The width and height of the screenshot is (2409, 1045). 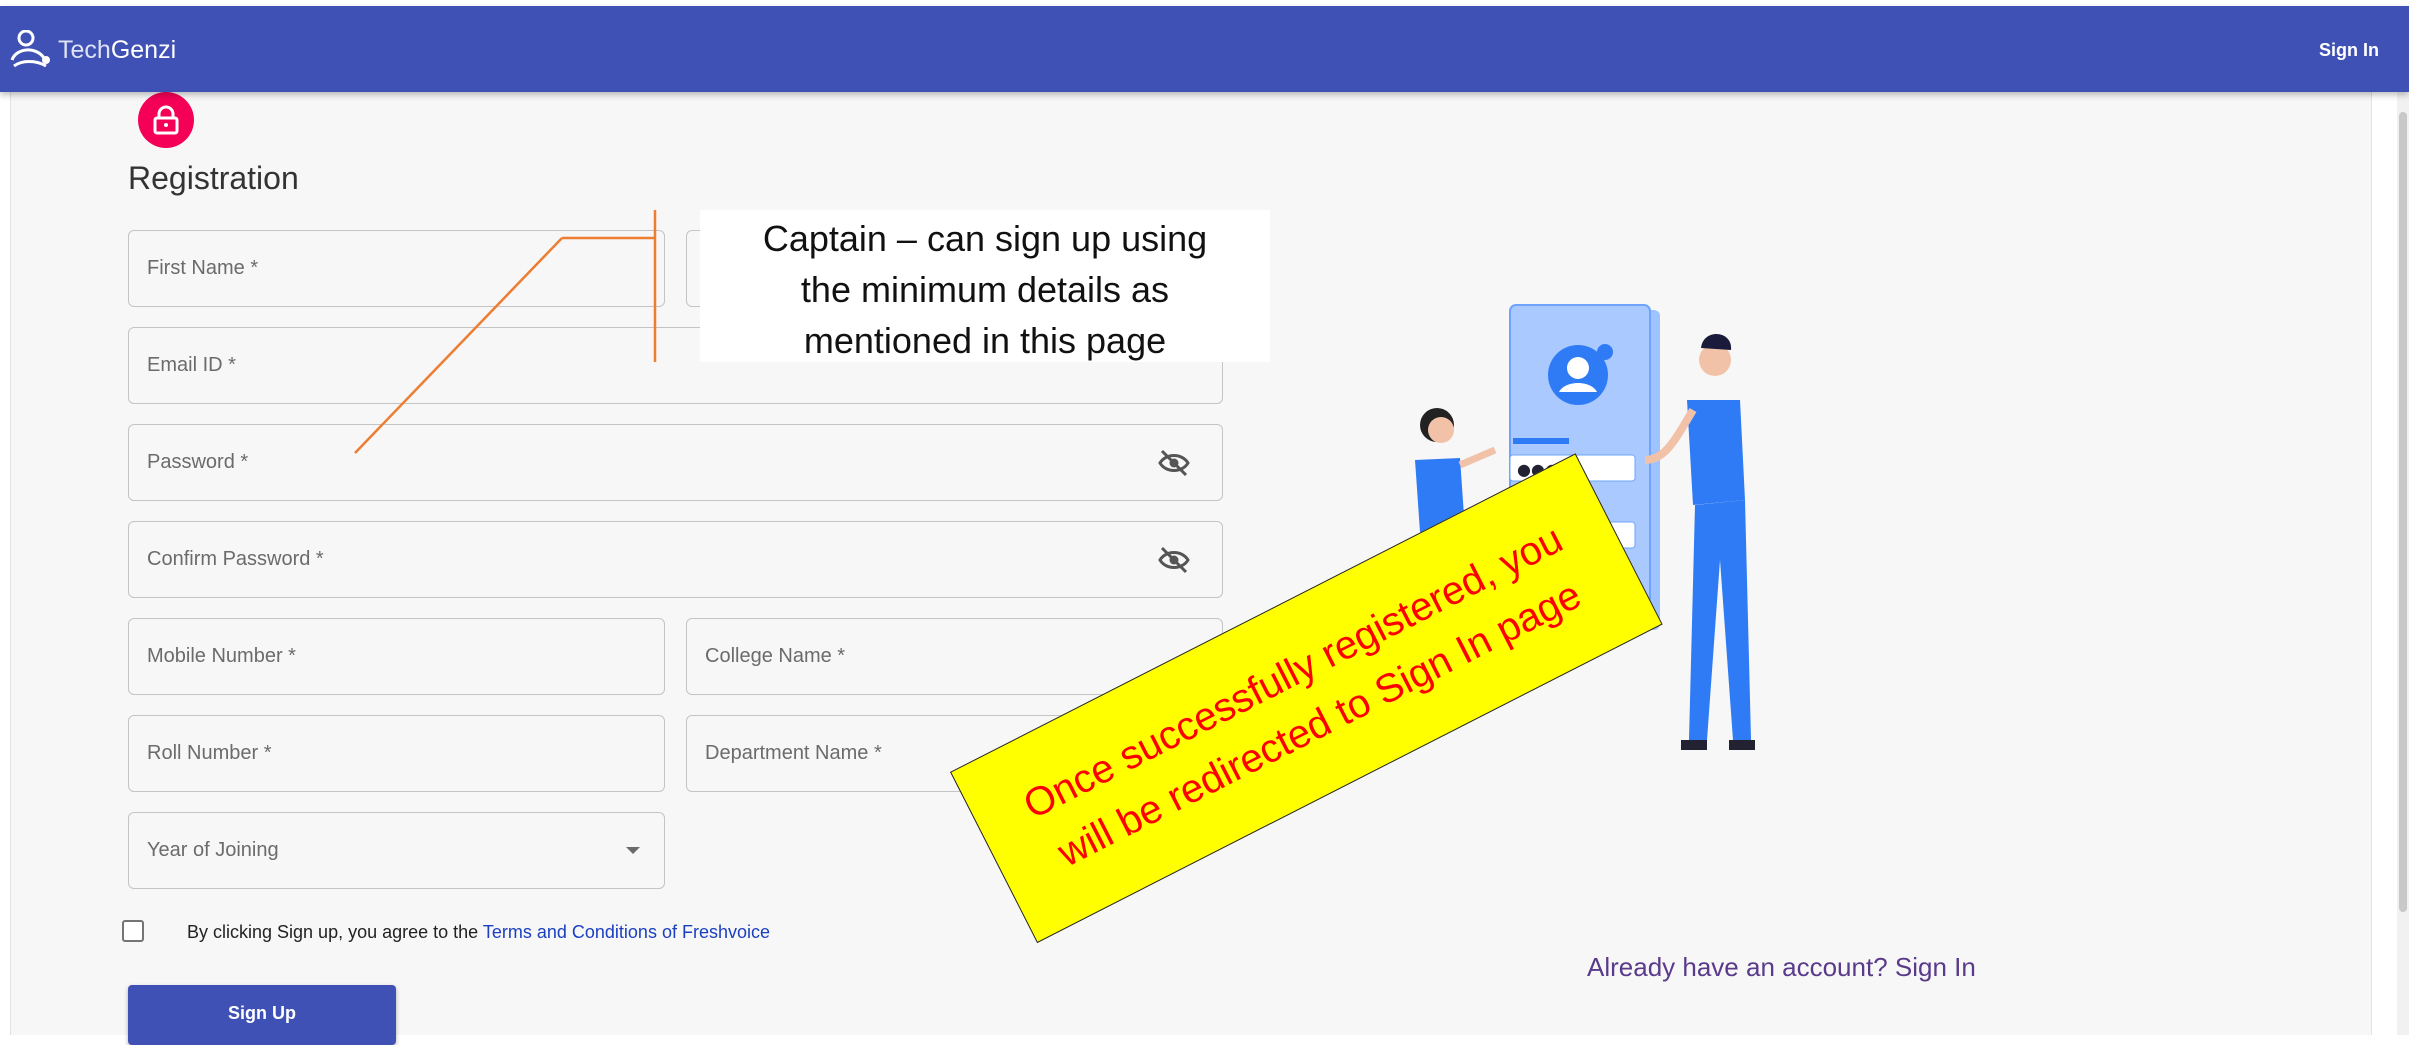 I want to click on annotation-leader-lines, so click(x=505, y=332).